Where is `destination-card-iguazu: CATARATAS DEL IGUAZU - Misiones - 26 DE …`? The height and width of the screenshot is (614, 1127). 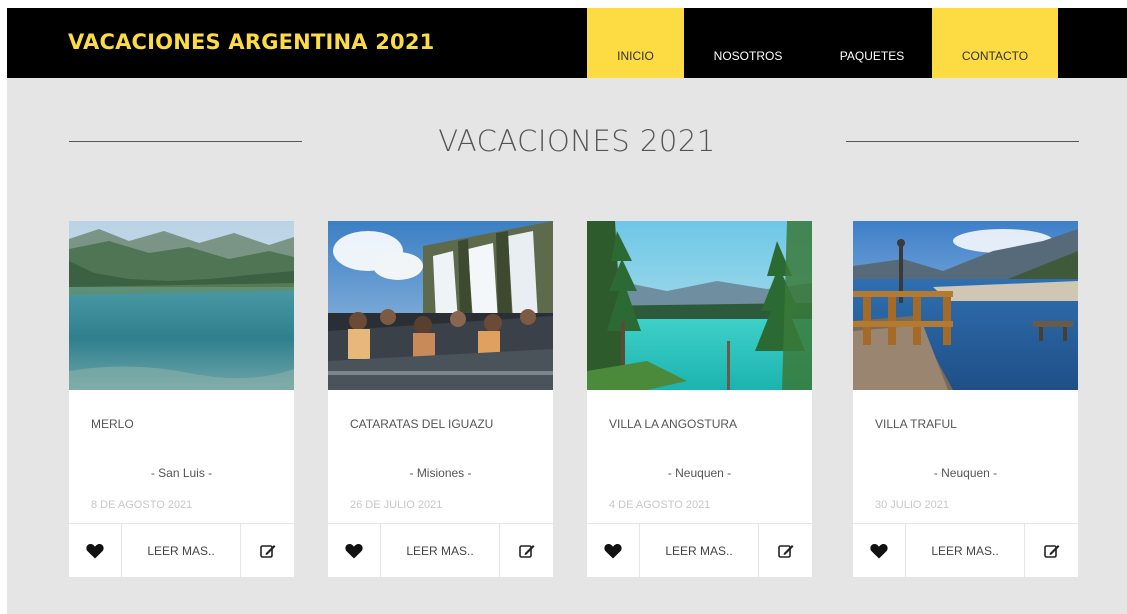 destination-card-iguazu: CATARATAS DEL IGUAZU - Misiones - 26 DE … is located at coordinates (440, 399).